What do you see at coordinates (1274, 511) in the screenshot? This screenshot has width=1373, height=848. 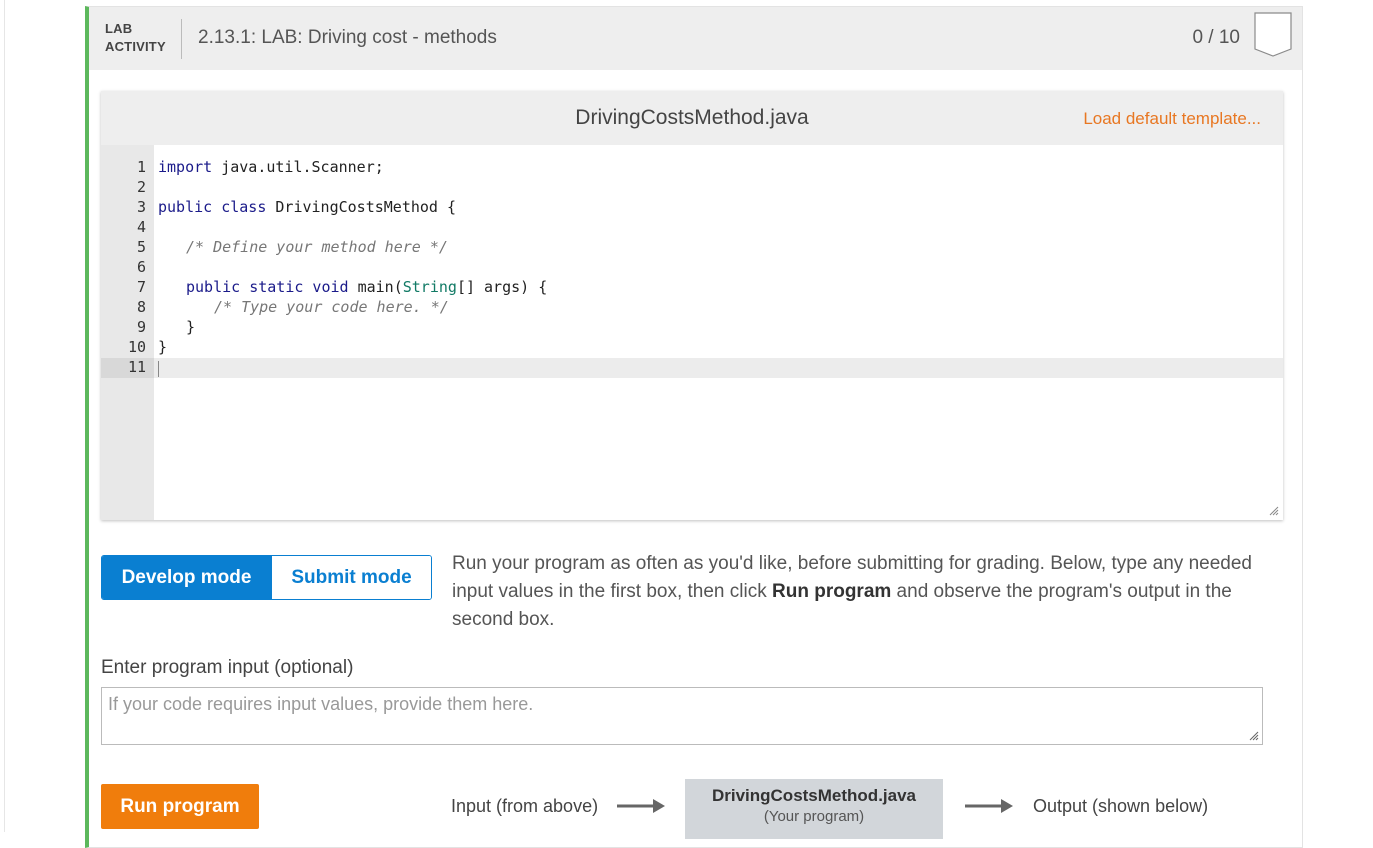 I see `editor-resize-grip-icon` at bounding box center [1274, 511].